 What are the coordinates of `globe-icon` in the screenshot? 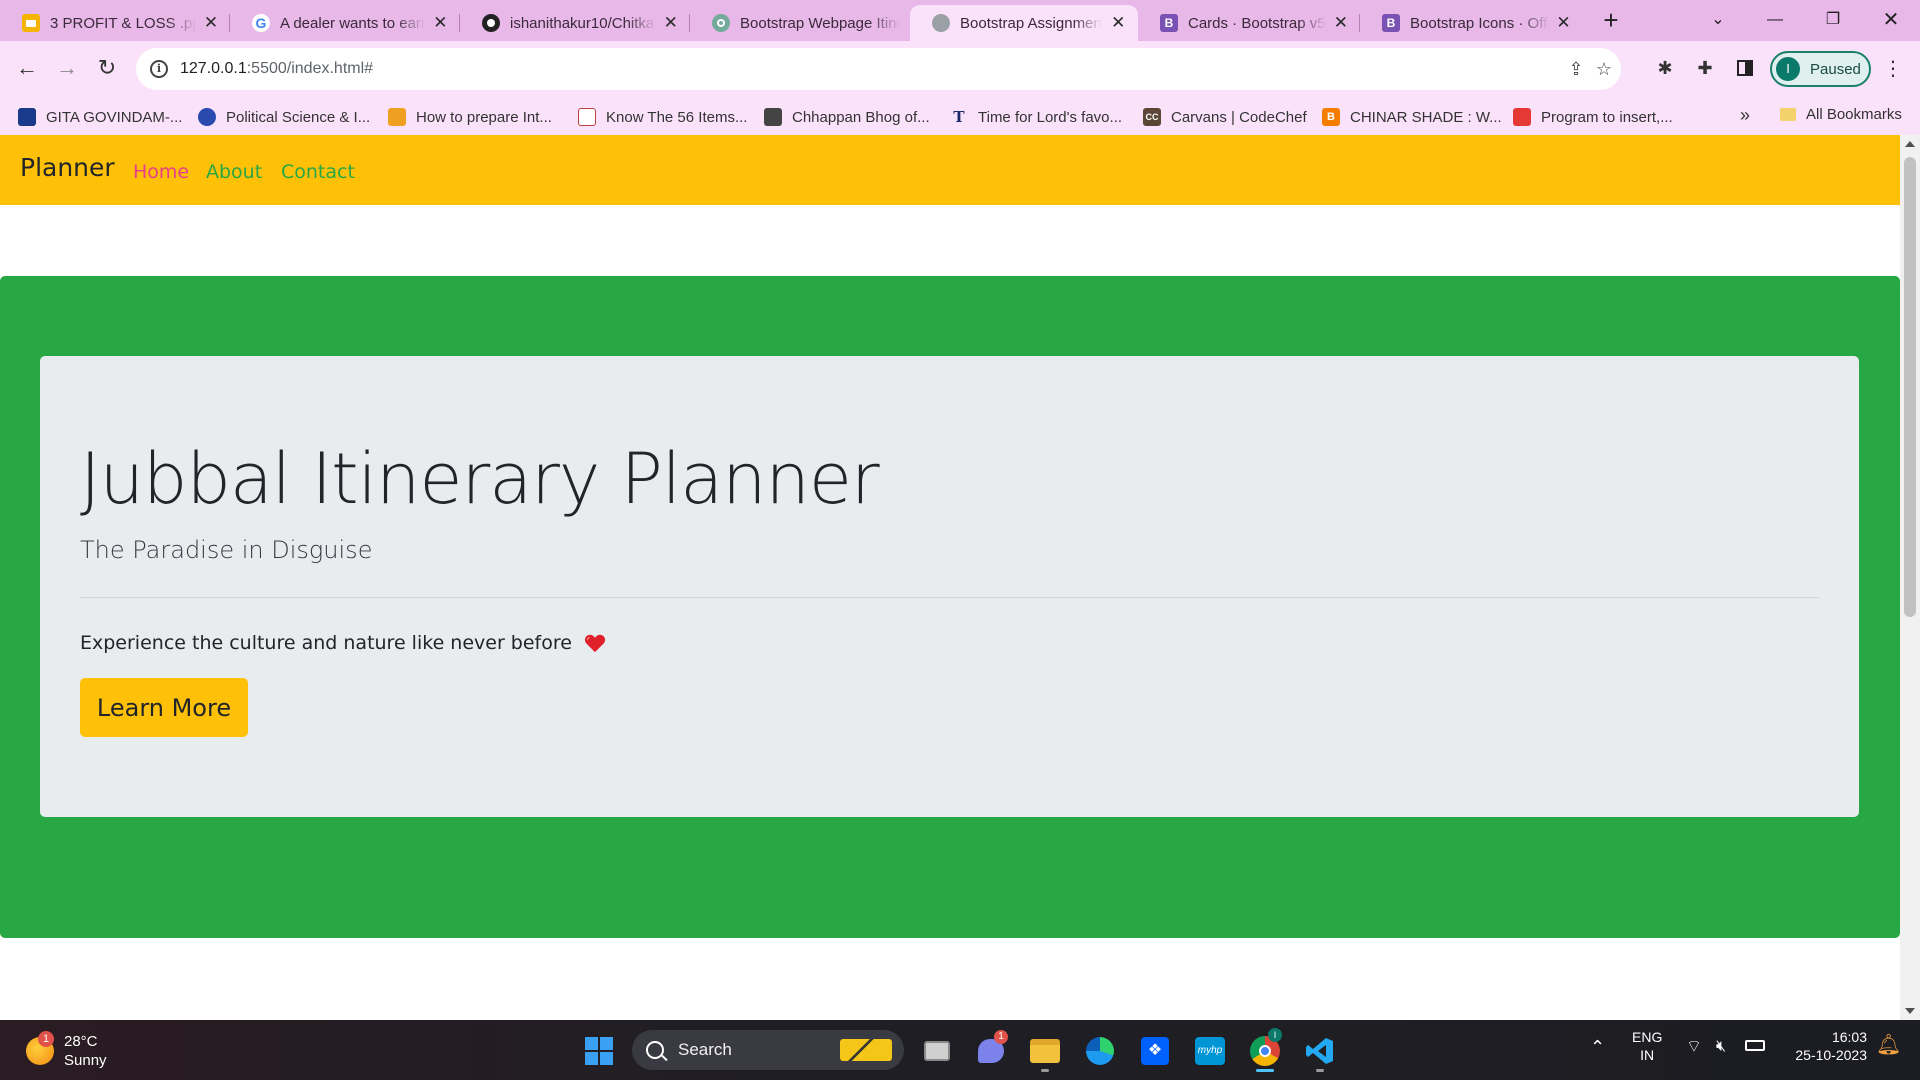 It's located at (207, 117).